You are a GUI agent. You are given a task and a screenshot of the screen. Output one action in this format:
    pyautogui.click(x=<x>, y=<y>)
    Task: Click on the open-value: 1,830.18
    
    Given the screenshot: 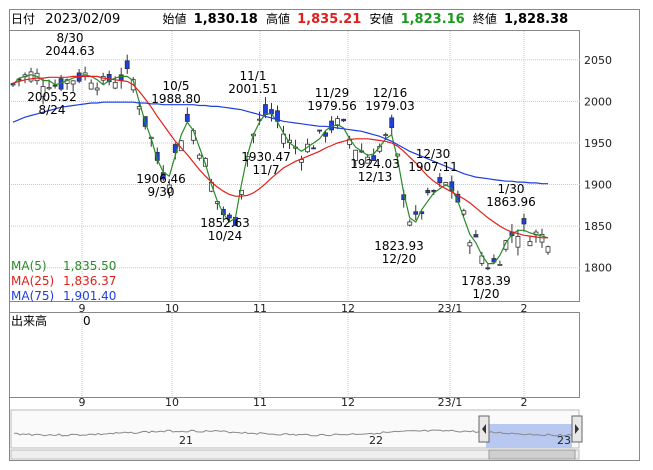 What is the action you would take?
    pyautogui.click(x=225, y=19)
    